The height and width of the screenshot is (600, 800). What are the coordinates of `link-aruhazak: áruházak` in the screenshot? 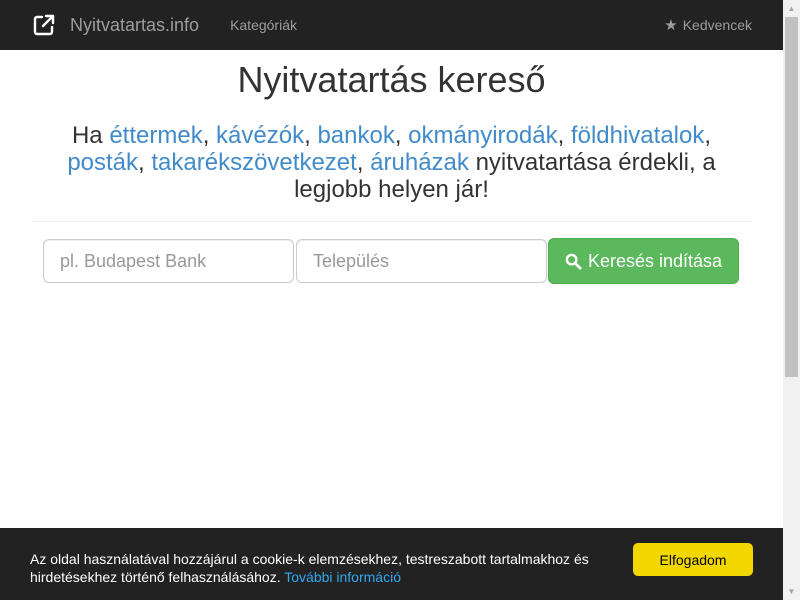 It's located at (419, 162).